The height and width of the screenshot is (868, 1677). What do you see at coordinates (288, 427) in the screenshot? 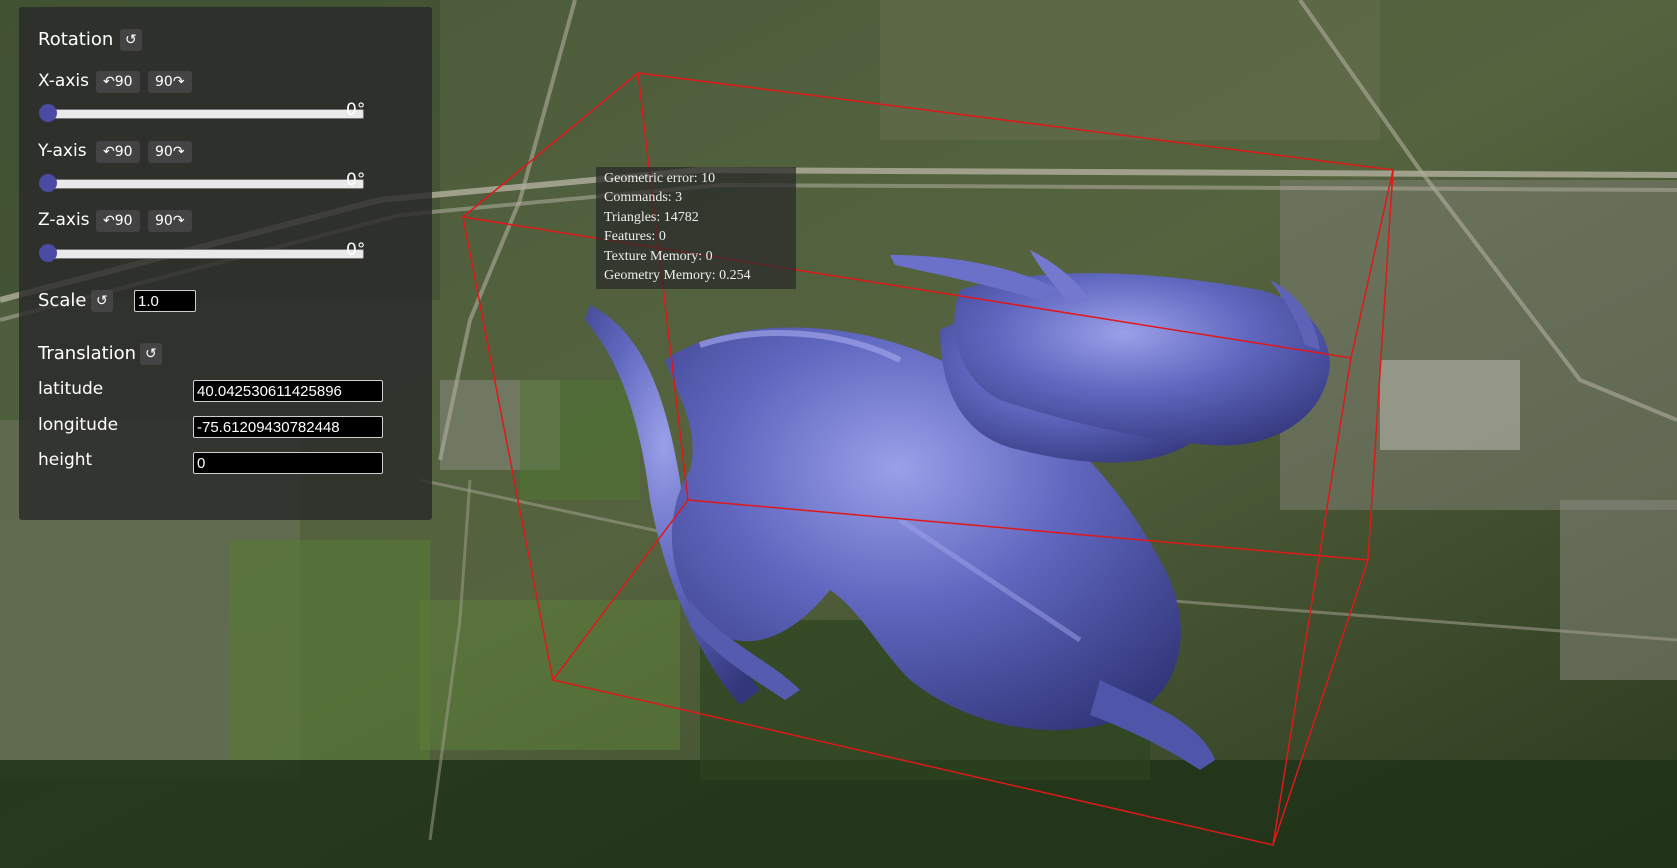
I see `longitude-input` at bounding box center [288, 427].